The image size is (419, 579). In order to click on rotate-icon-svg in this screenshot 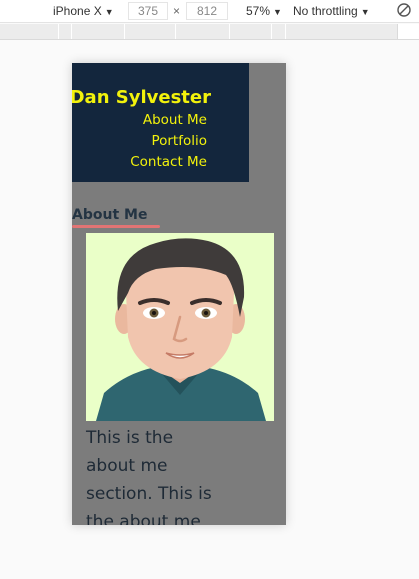, I will do `click(404, 10)`.